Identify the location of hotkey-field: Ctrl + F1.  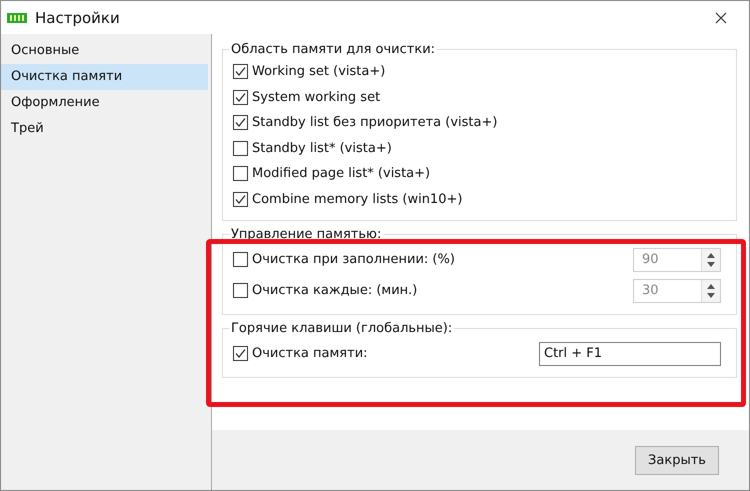
(630, 354).